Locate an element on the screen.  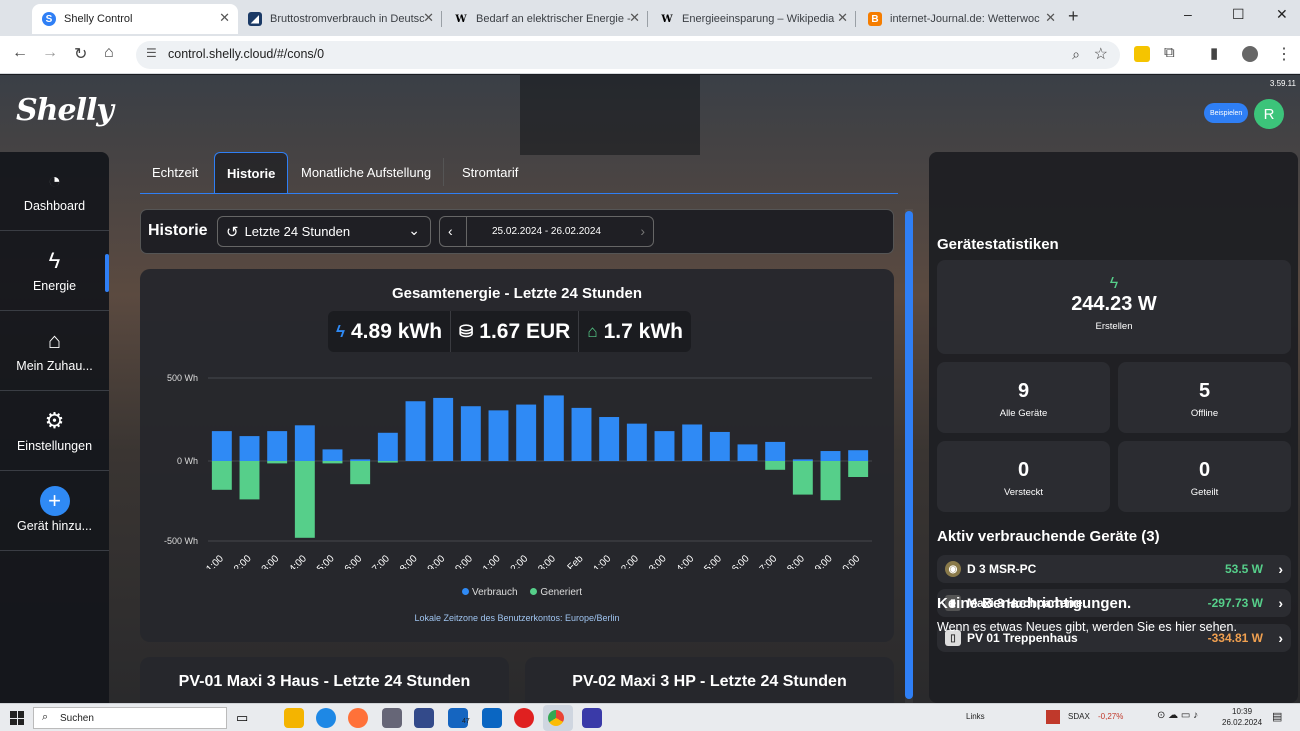
shared-box: 0 Geteilt is located at coordinates (1204, 476).